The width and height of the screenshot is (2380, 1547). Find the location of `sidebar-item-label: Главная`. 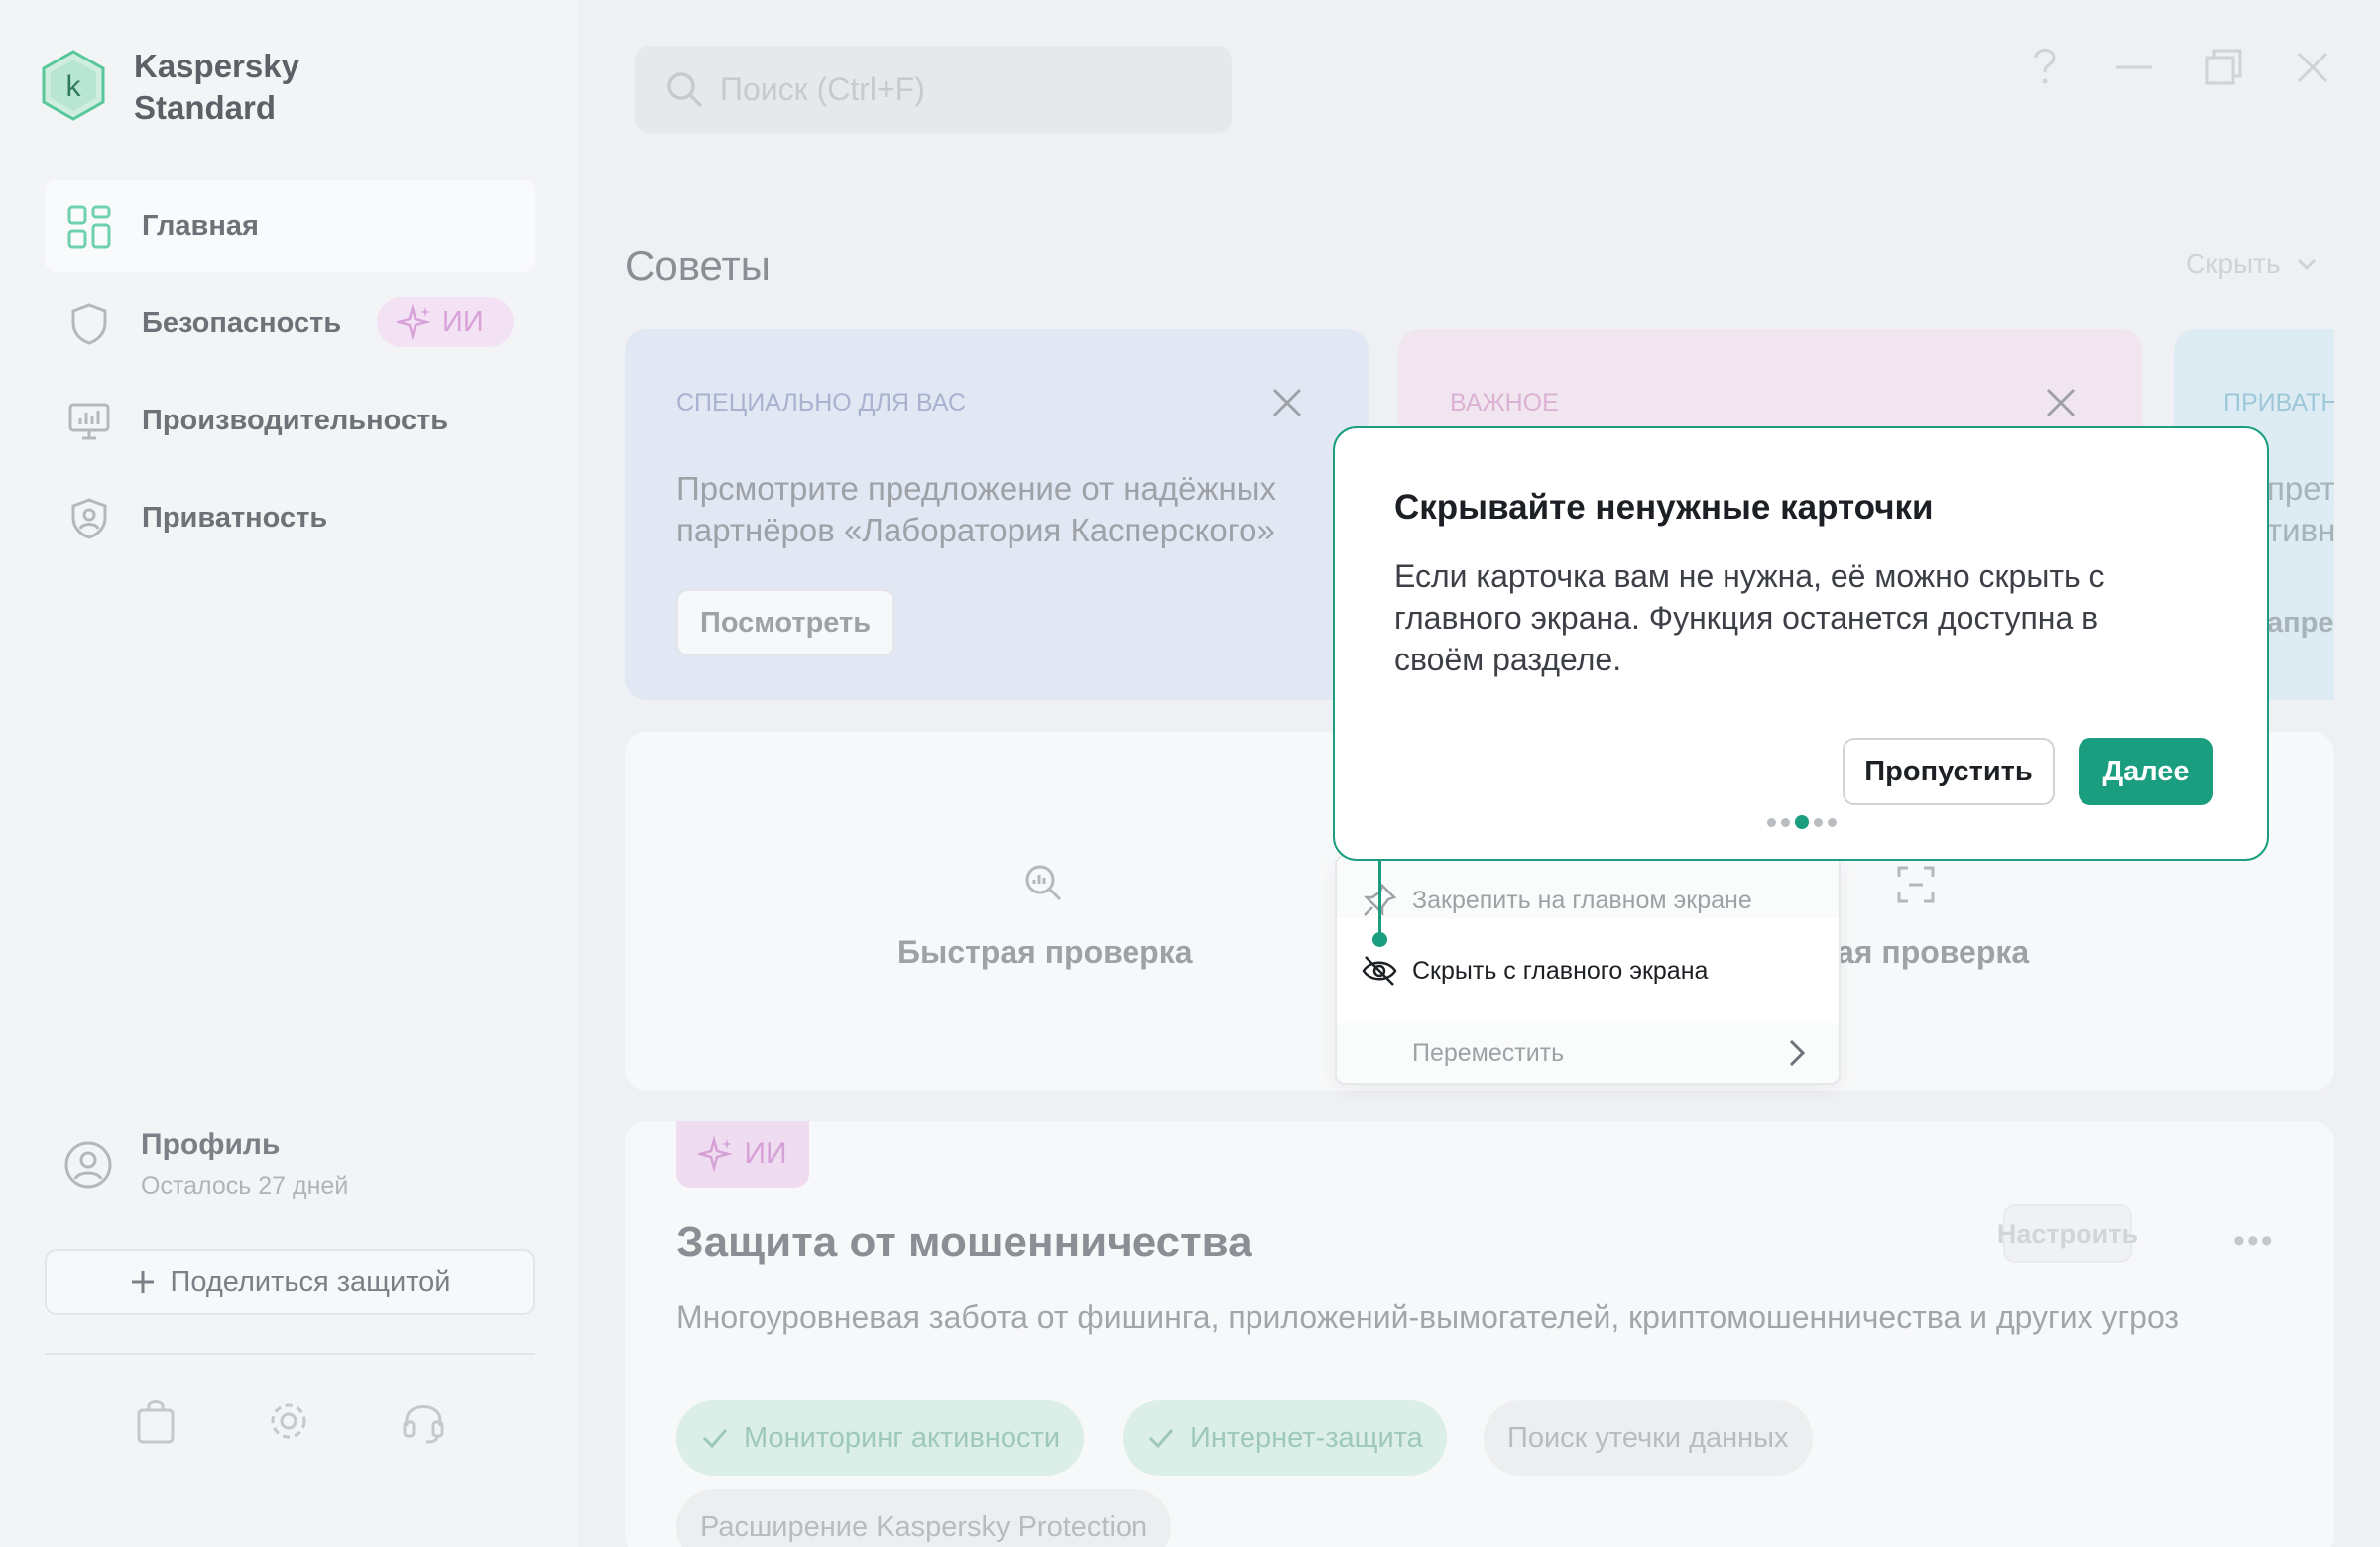

sidebar-item-label: Главная is located at coordinates (200, 225).